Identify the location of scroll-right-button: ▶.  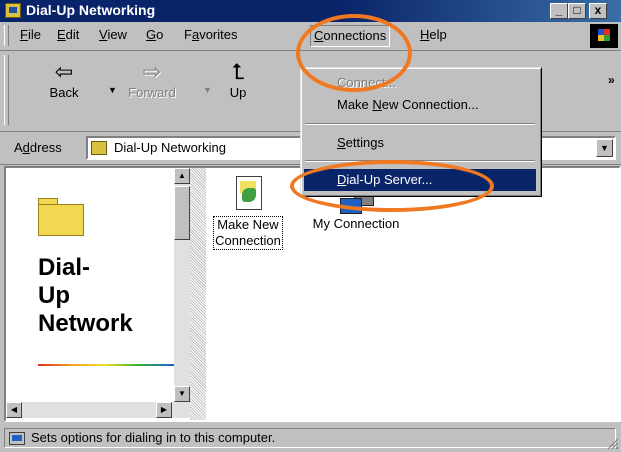
(164, 410).